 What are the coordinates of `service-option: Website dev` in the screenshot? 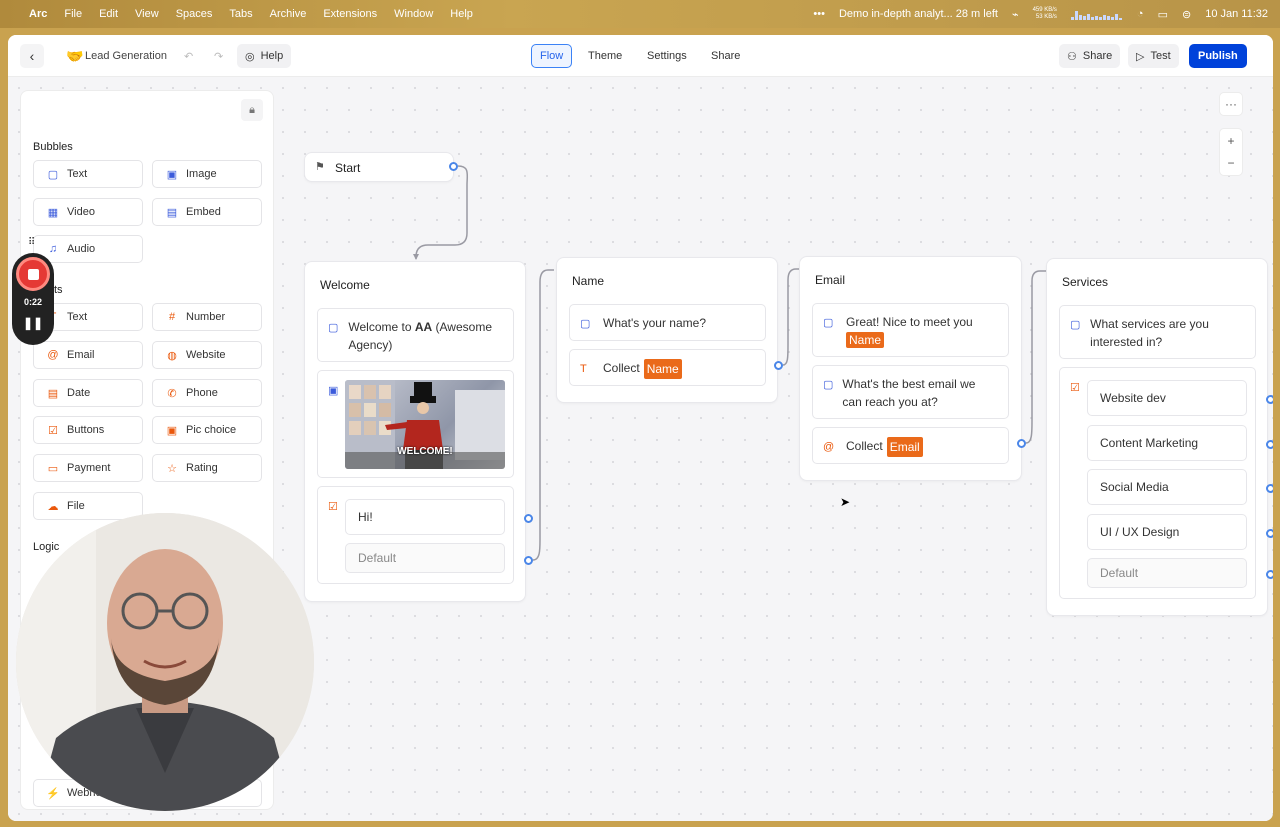 It's located at (1167, 398).